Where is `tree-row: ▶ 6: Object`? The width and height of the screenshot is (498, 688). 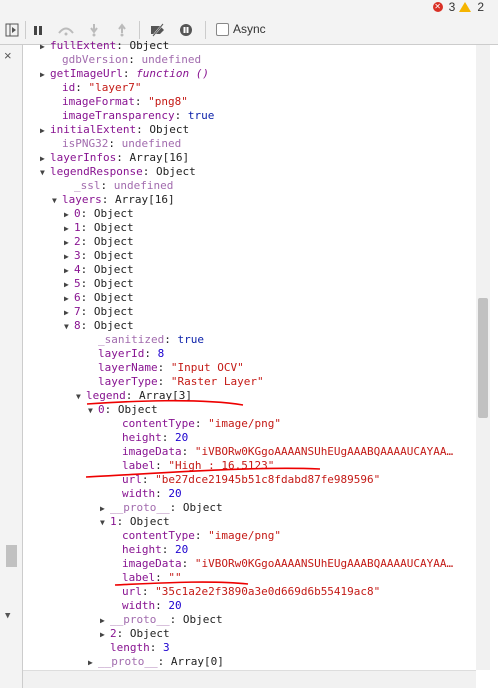
tree-row: ▶ 6: Object is located at coordinates (99, 298).